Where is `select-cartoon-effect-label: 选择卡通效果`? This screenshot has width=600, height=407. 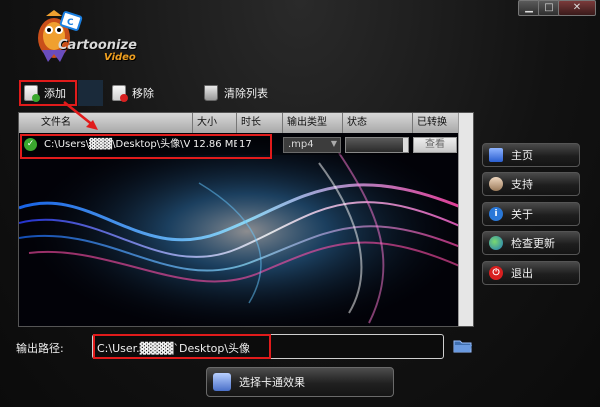 select-cartoon-effect-label: 选择卡通效果 is located at coordinates (272, 382).